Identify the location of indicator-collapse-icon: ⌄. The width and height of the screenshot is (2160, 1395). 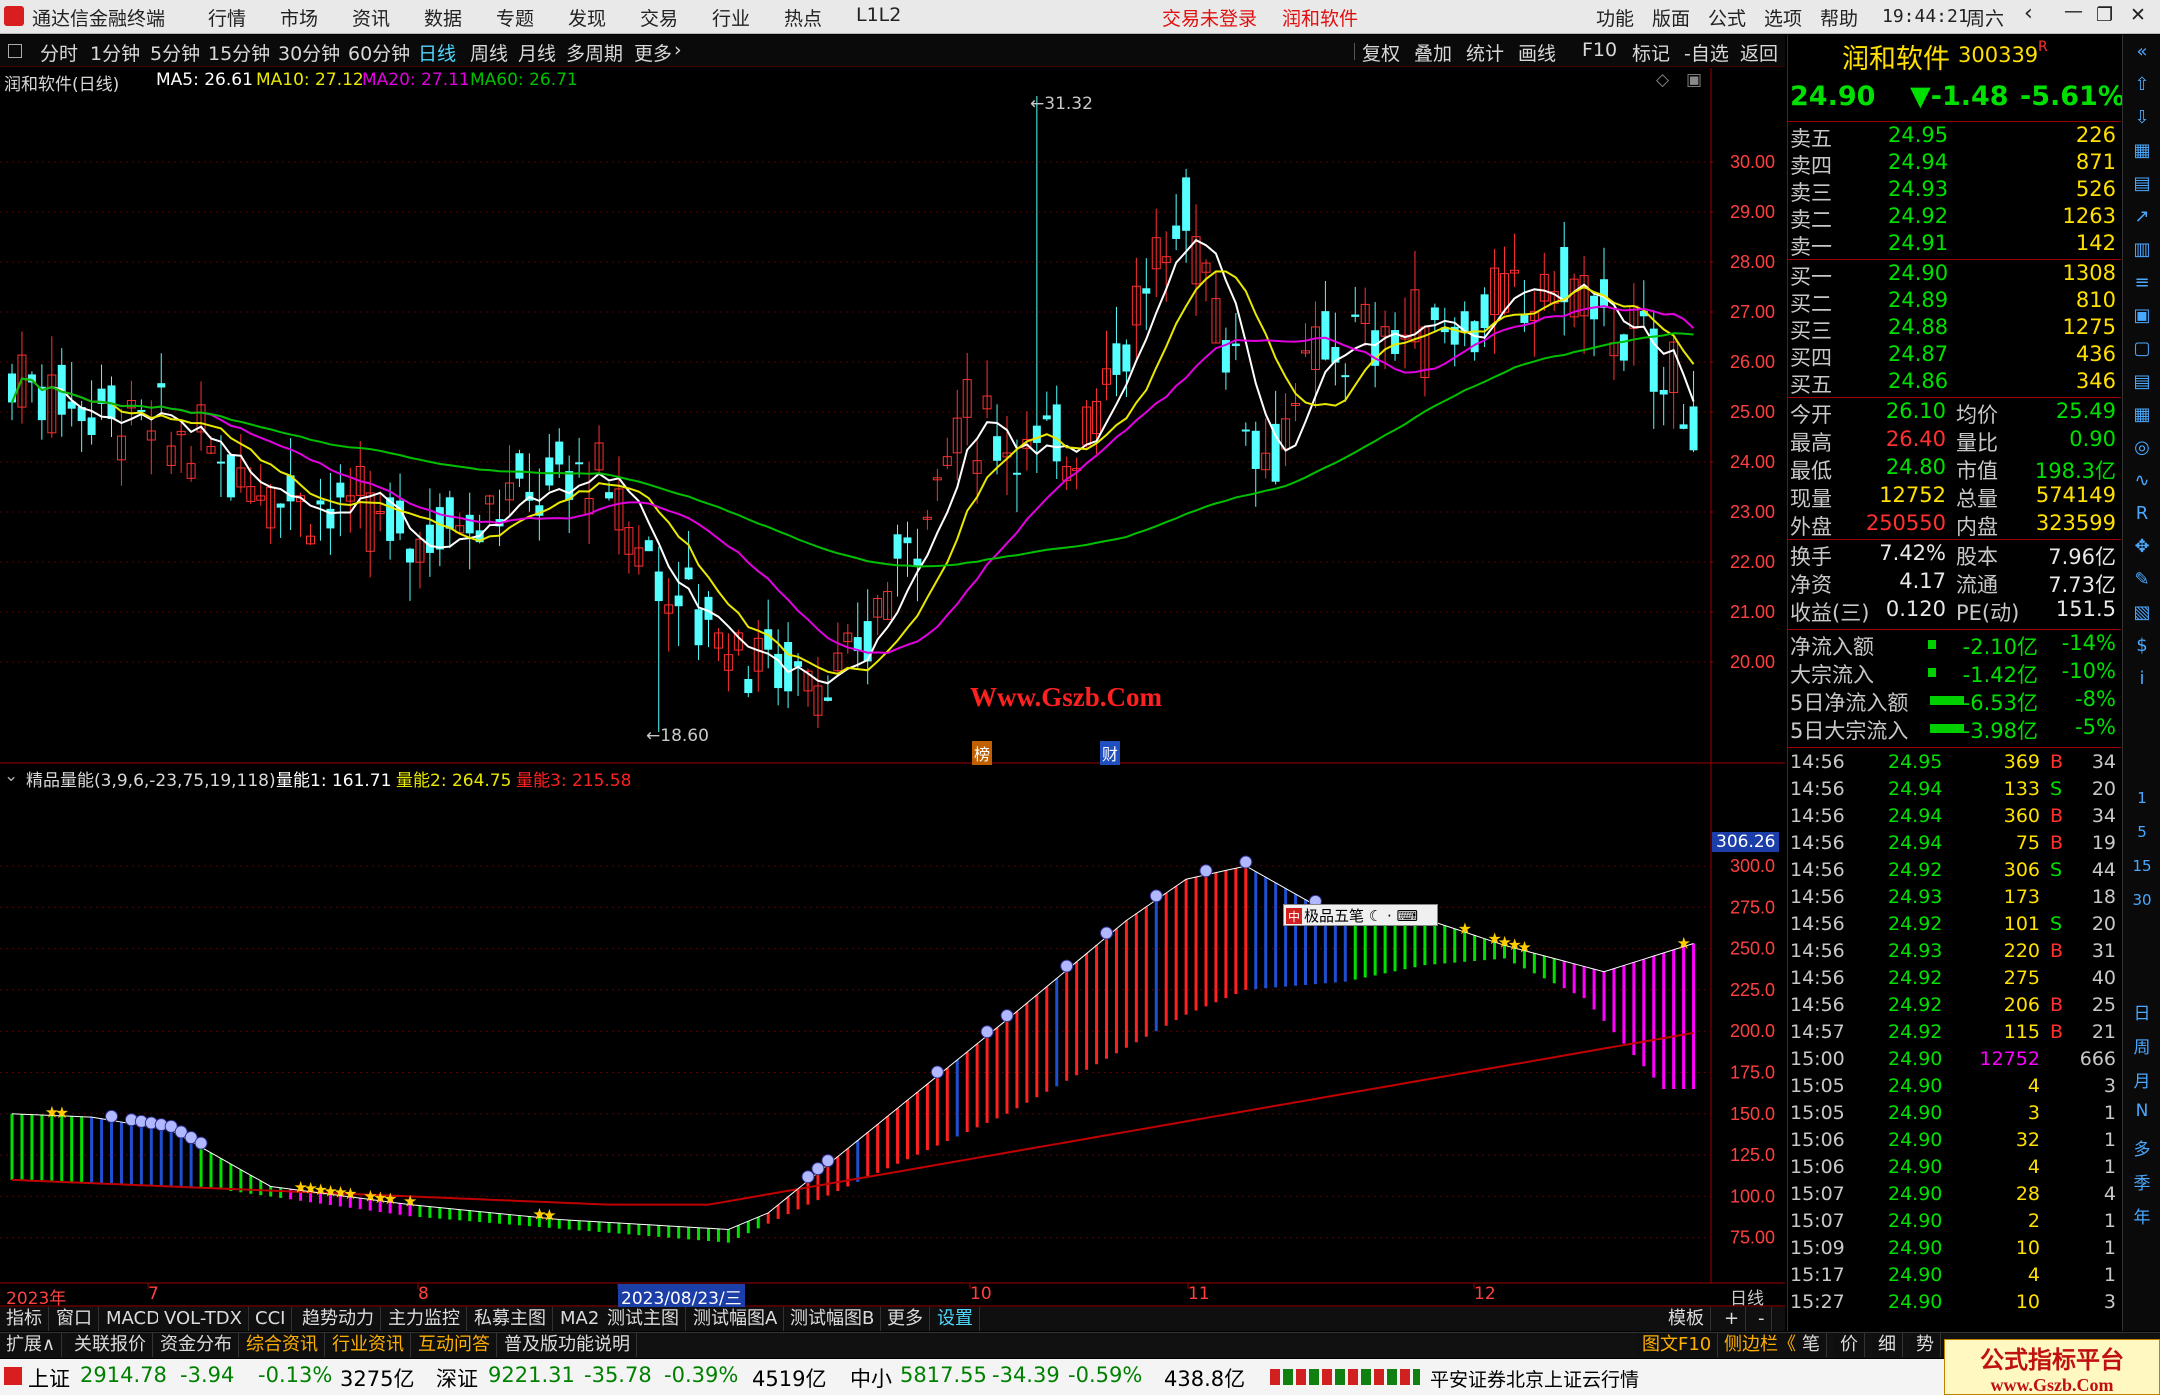
(11, 776).